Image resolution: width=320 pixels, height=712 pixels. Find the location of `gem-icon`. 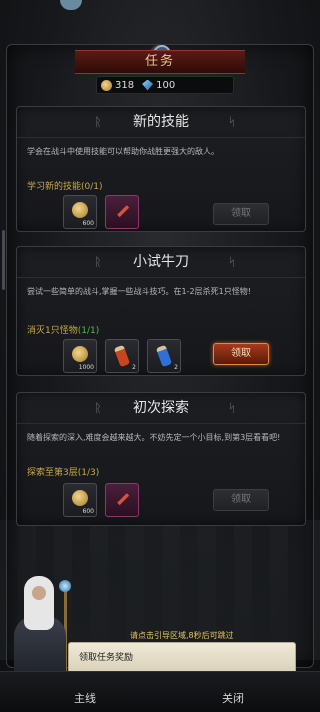

gem-icon is located at coordinates (148, 85).